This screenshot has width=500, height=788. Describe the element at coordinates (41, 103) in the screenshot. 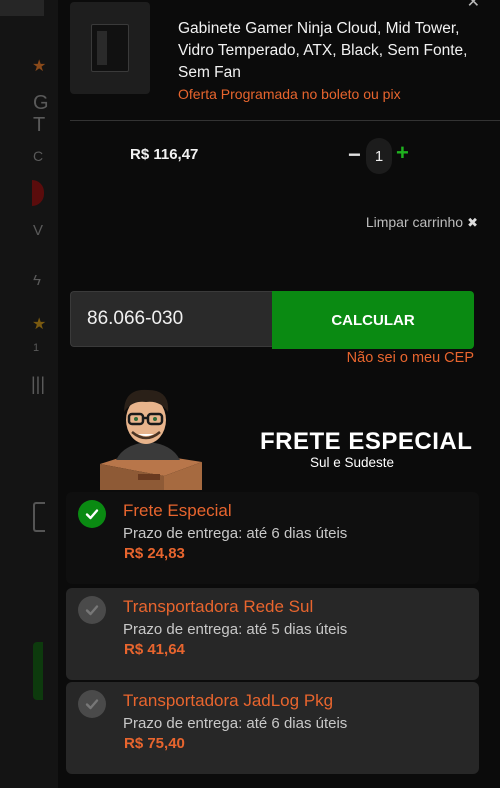

I see `background-text-fragment: G` at that location.